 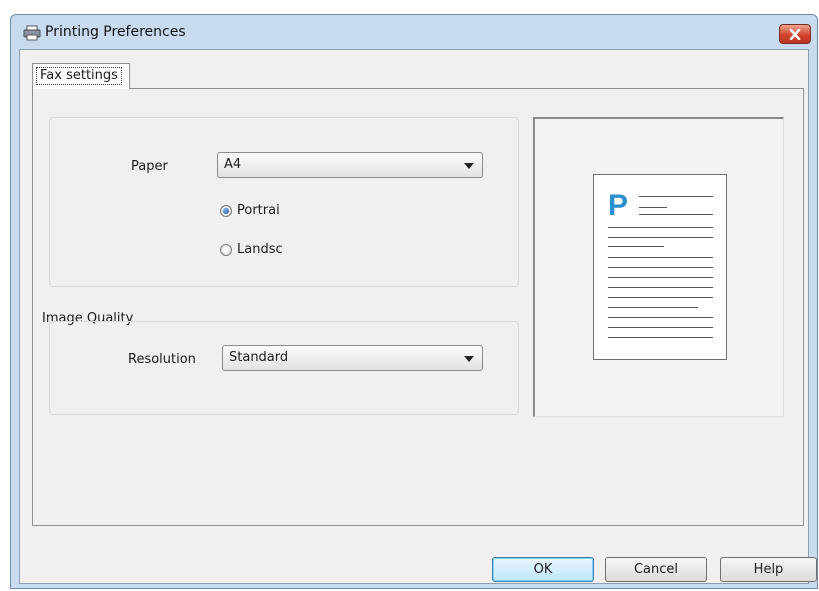 What do you see at coordinates (259, 357) in the screenshot?
I see `resolution-select-value: Standard` at bounding box center [259, 357].